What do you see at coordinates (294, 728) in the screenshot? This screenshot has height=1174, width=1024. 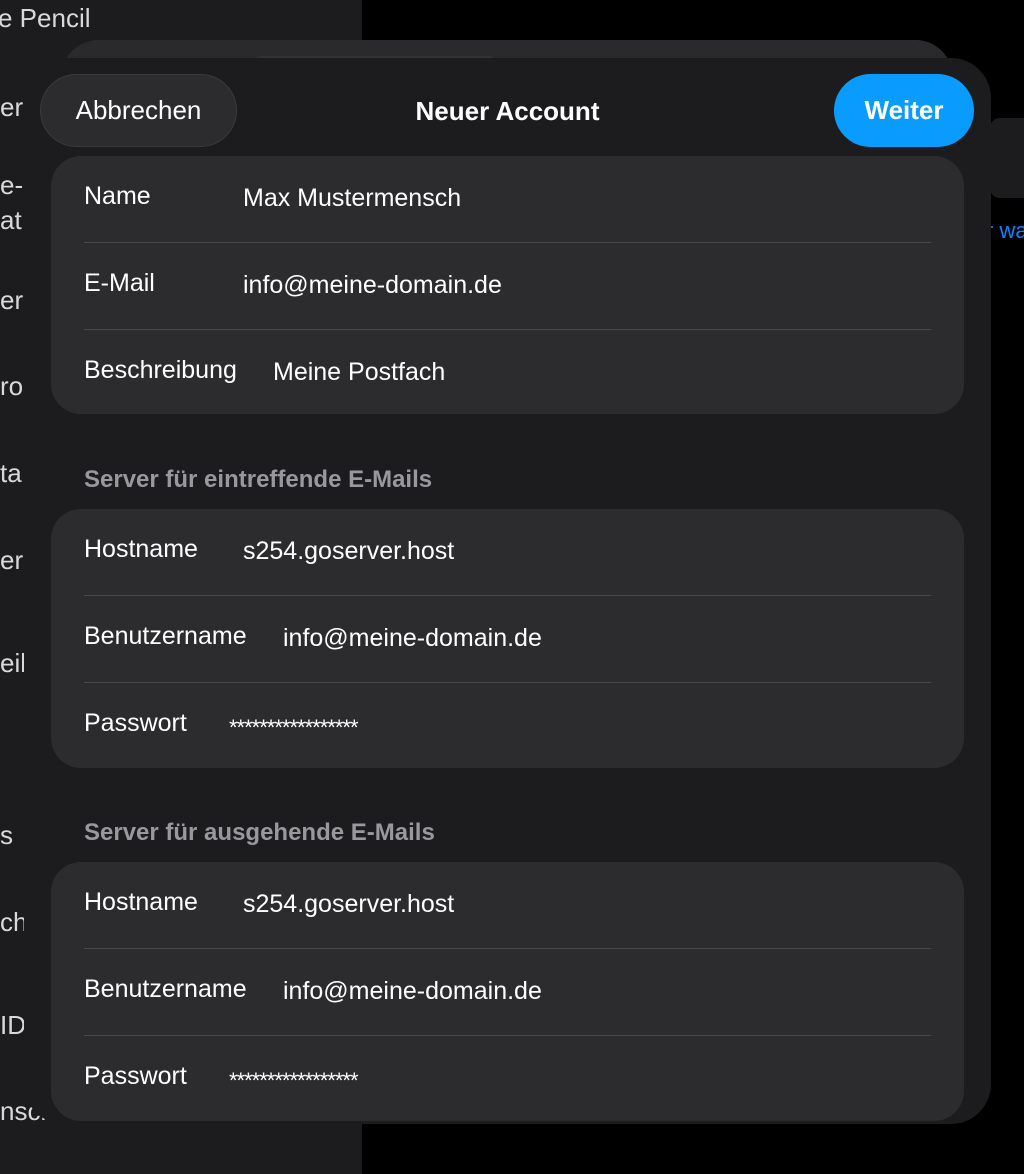 I see `incoming-password-field: *****************` at bounding box center [294, 728].